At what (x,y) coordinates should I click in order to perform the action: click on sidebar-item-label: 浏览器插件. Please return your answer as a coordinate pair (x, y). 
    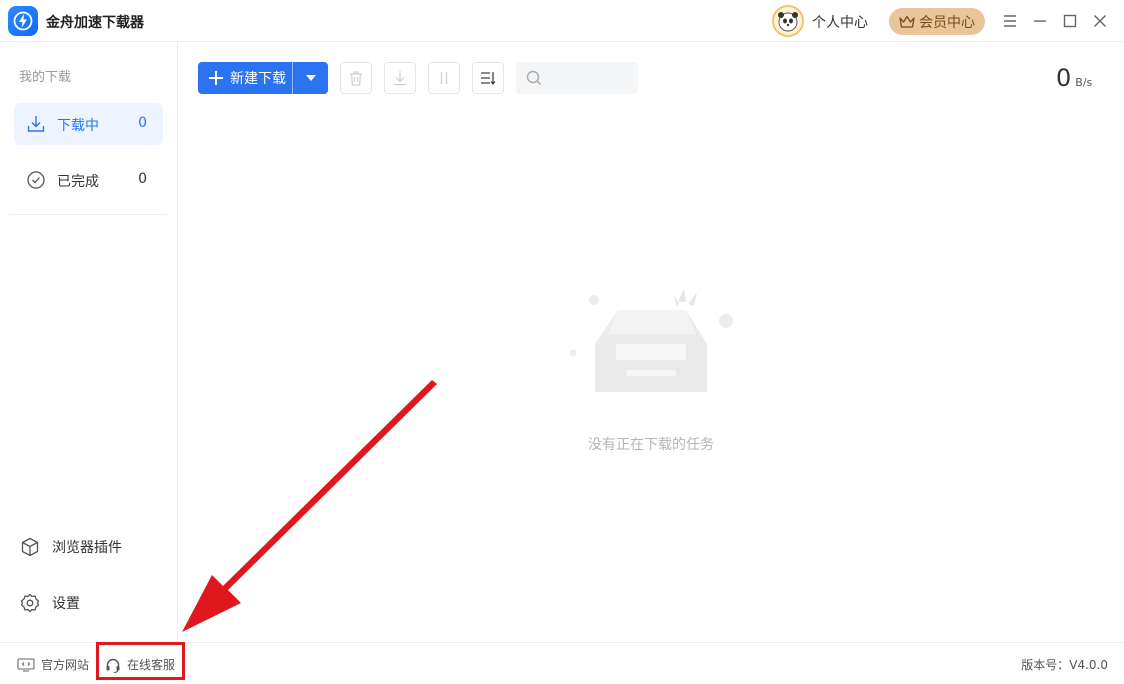
    Looking at the image, I should click on (87, 548).